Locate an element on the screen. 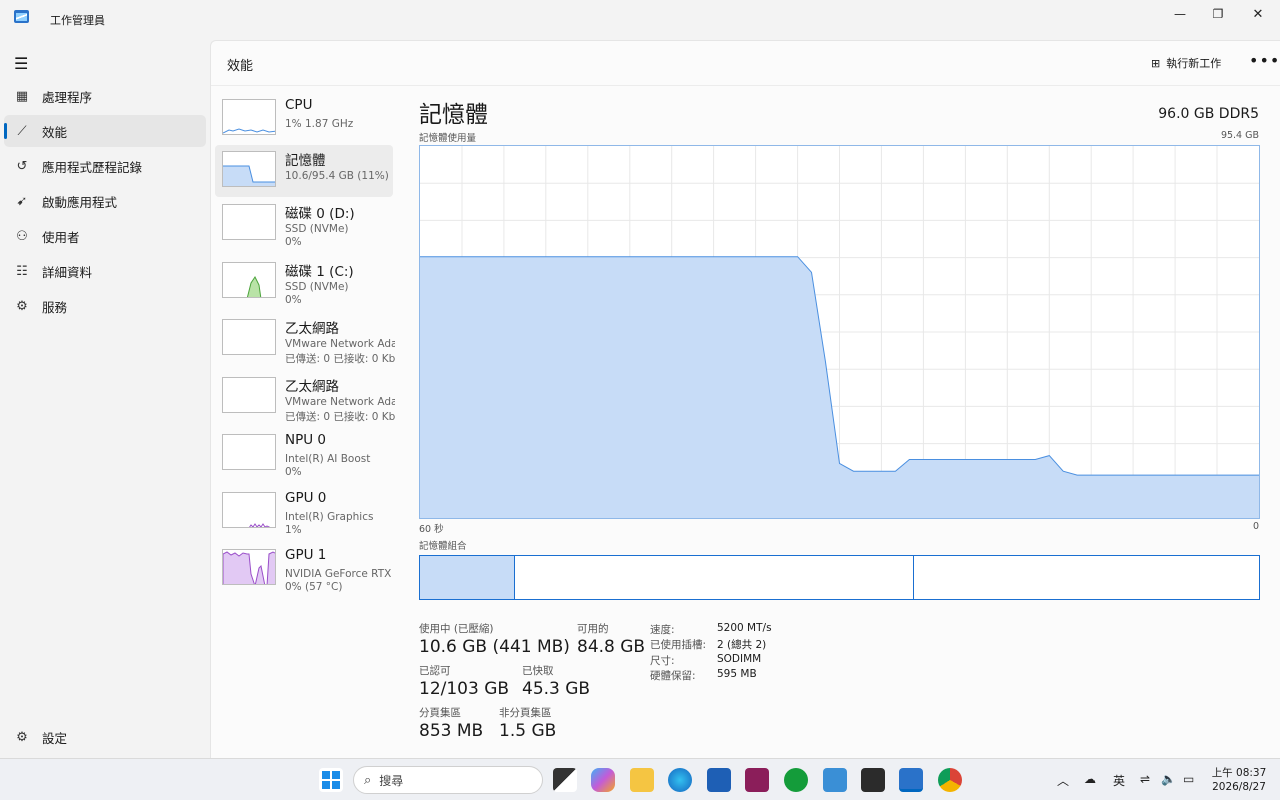 The image size is (1280, 800). photos-icon is located at coordinates (835, 780).